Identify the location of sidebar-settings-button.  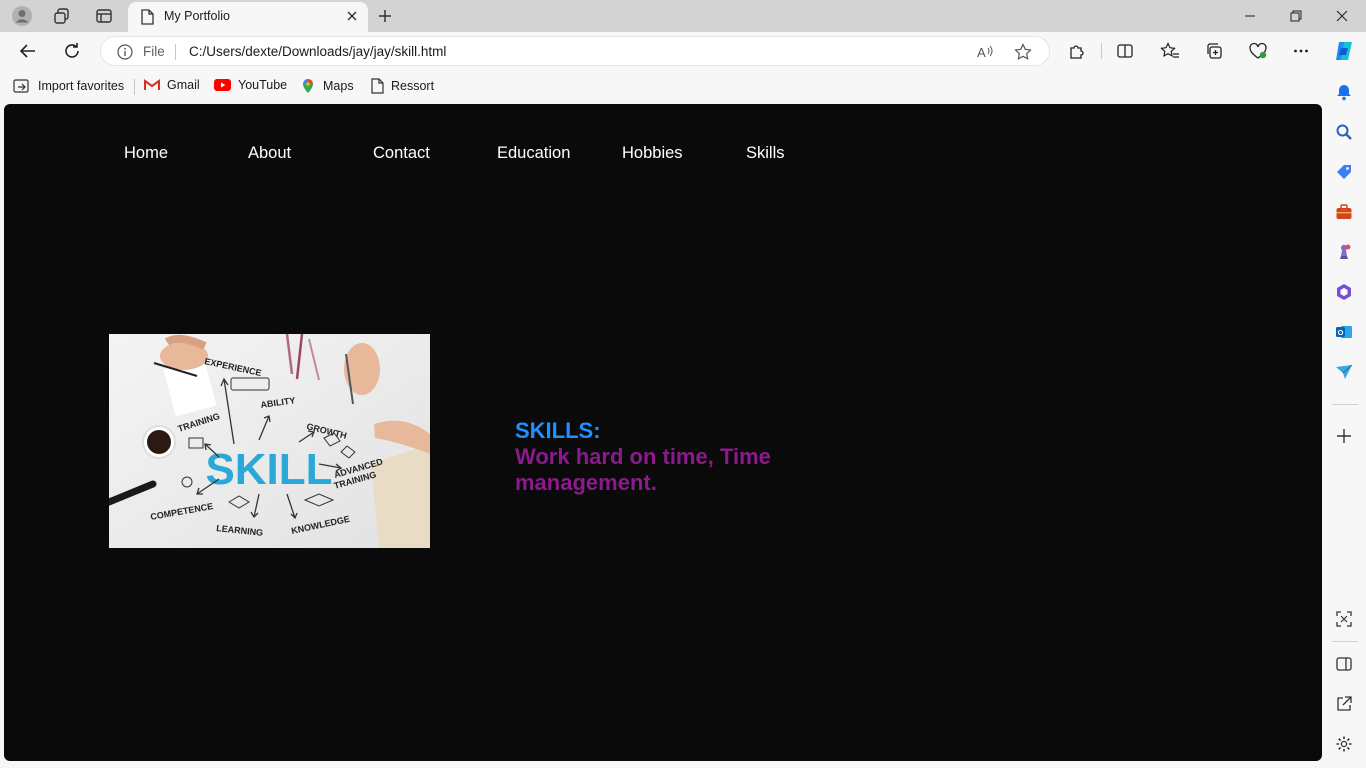
(1344, 744).